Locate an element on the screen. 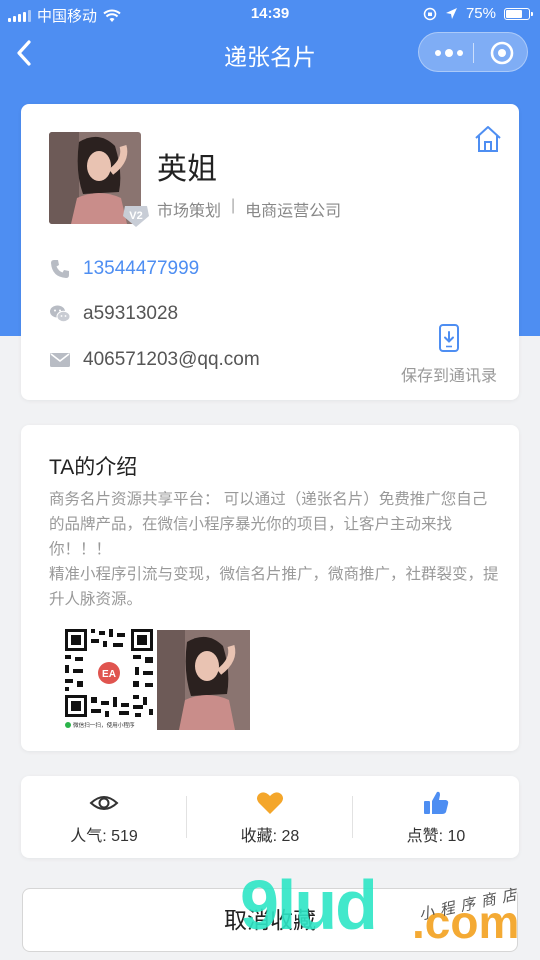  favorite-stat: 收藏: 28 is located at coordinates (270, 818).